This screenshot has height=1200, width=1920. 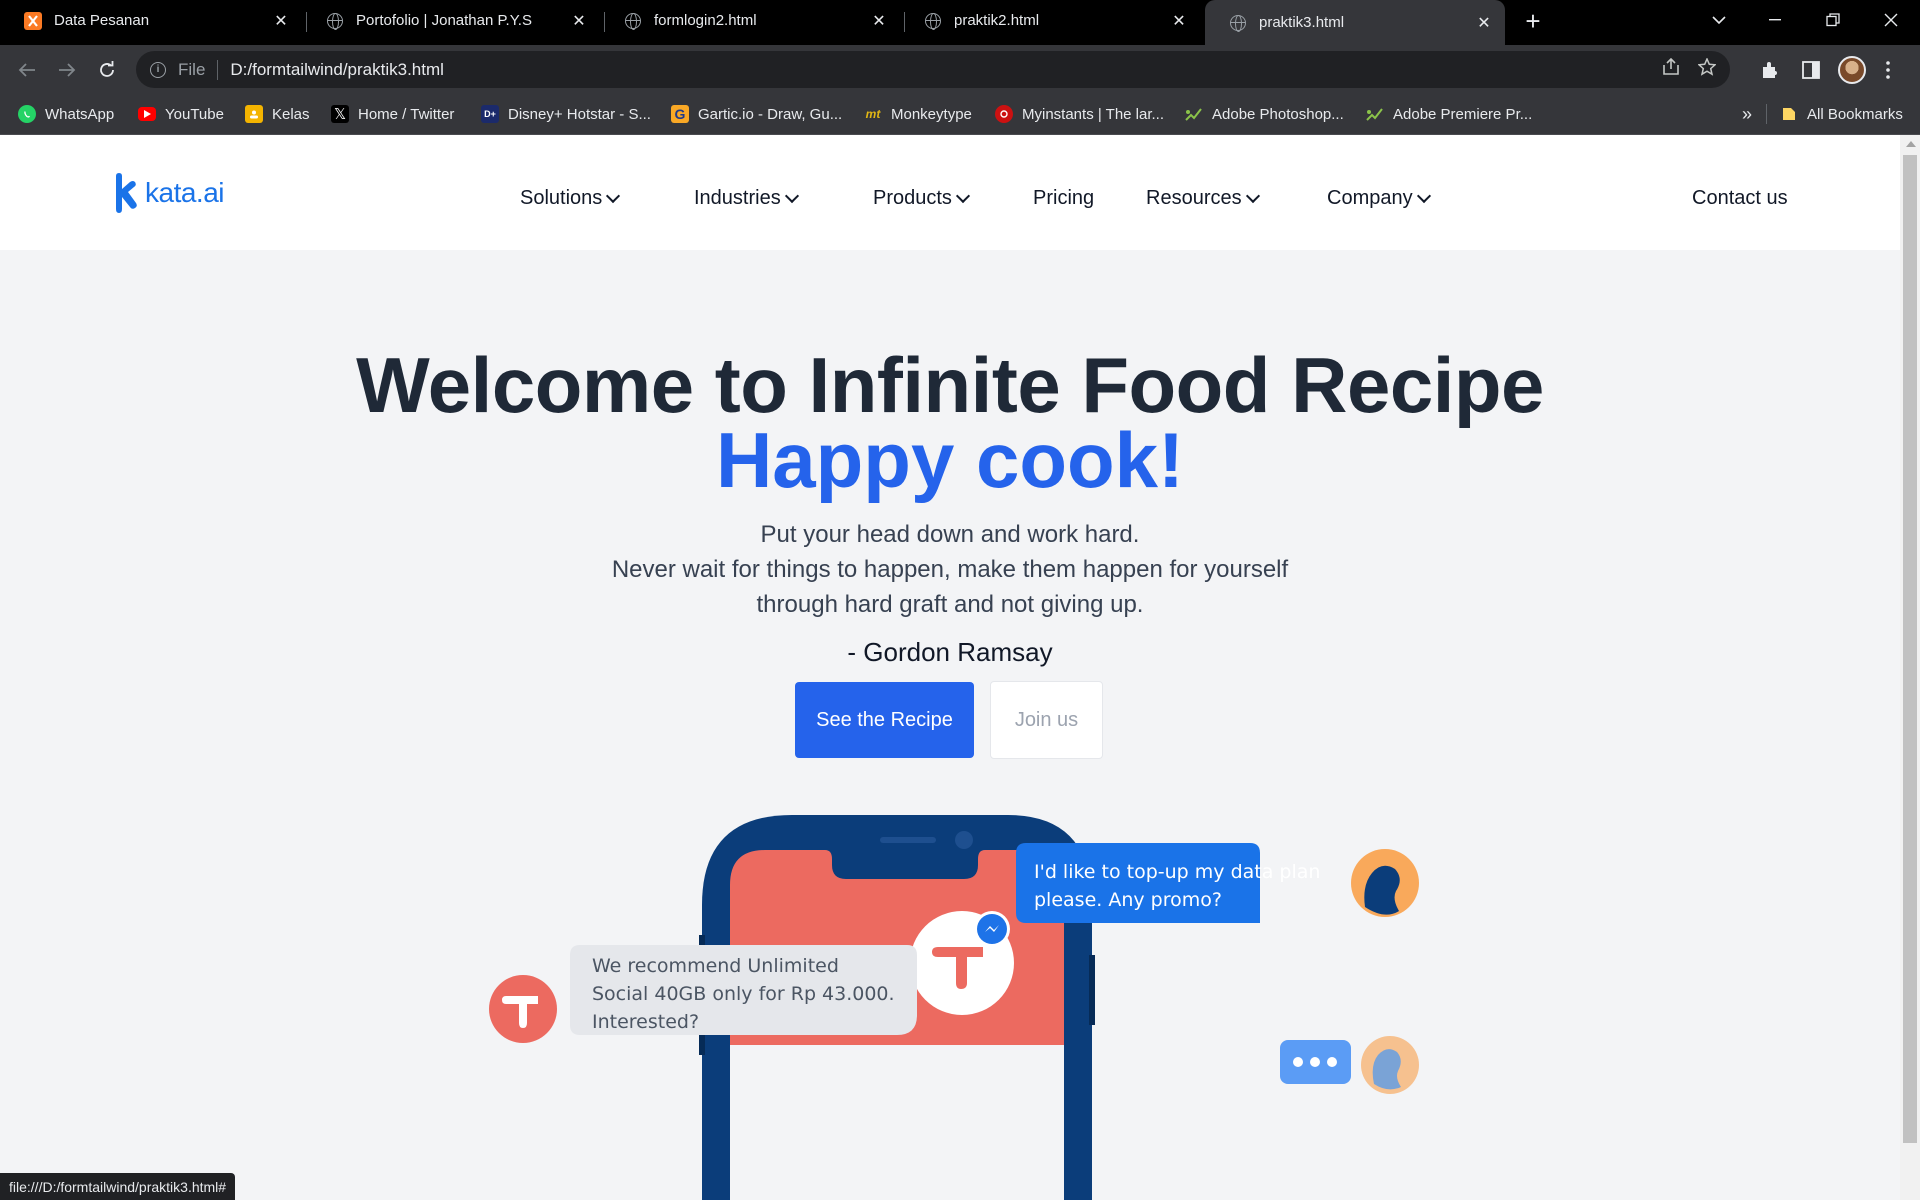 I want to click on nav-label: Products, so click(x=912, y=198).